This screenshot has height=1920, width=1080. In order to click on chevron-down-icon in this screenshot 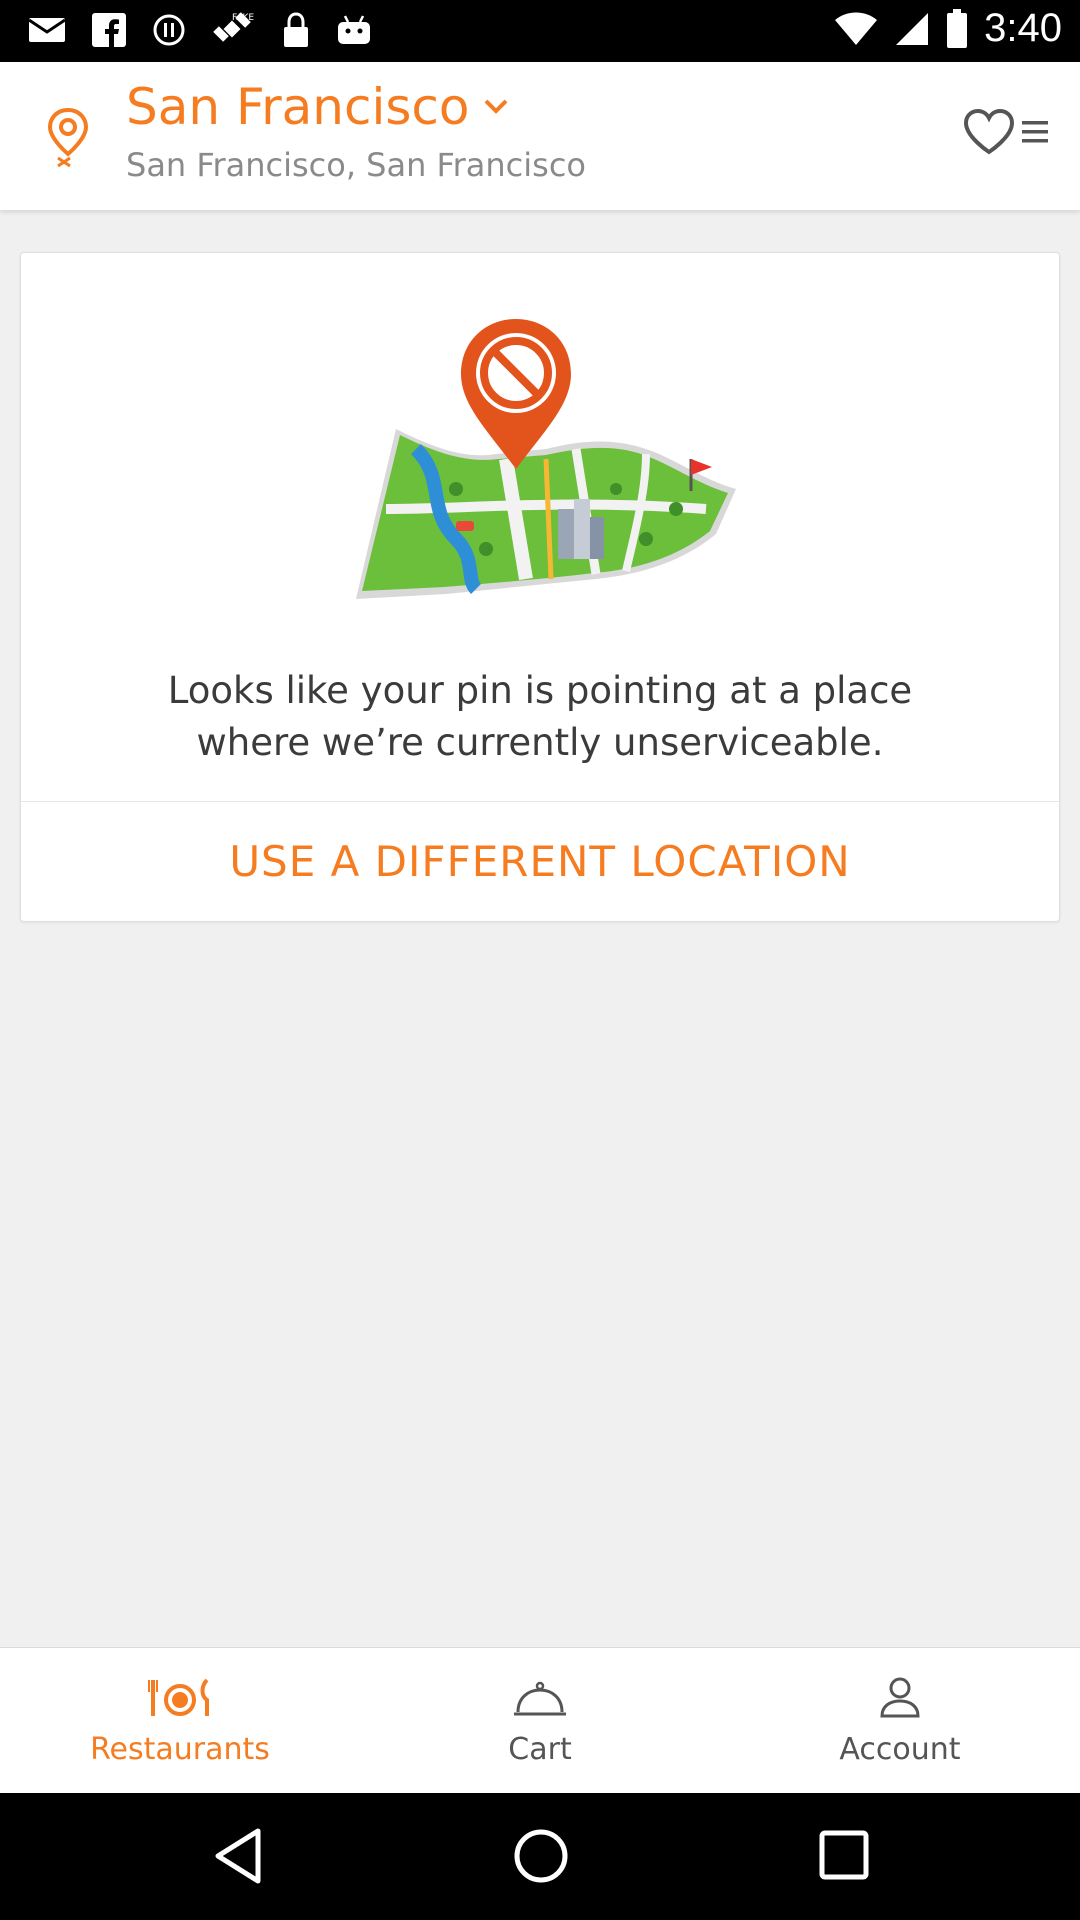, I will do `click(496, 106)`.